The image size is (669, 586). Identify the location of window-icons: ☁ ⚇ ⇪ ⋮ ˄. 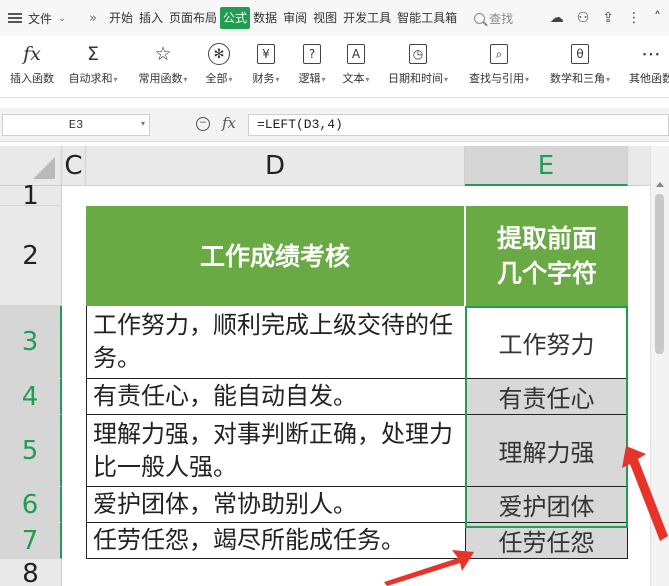
(605, 18).